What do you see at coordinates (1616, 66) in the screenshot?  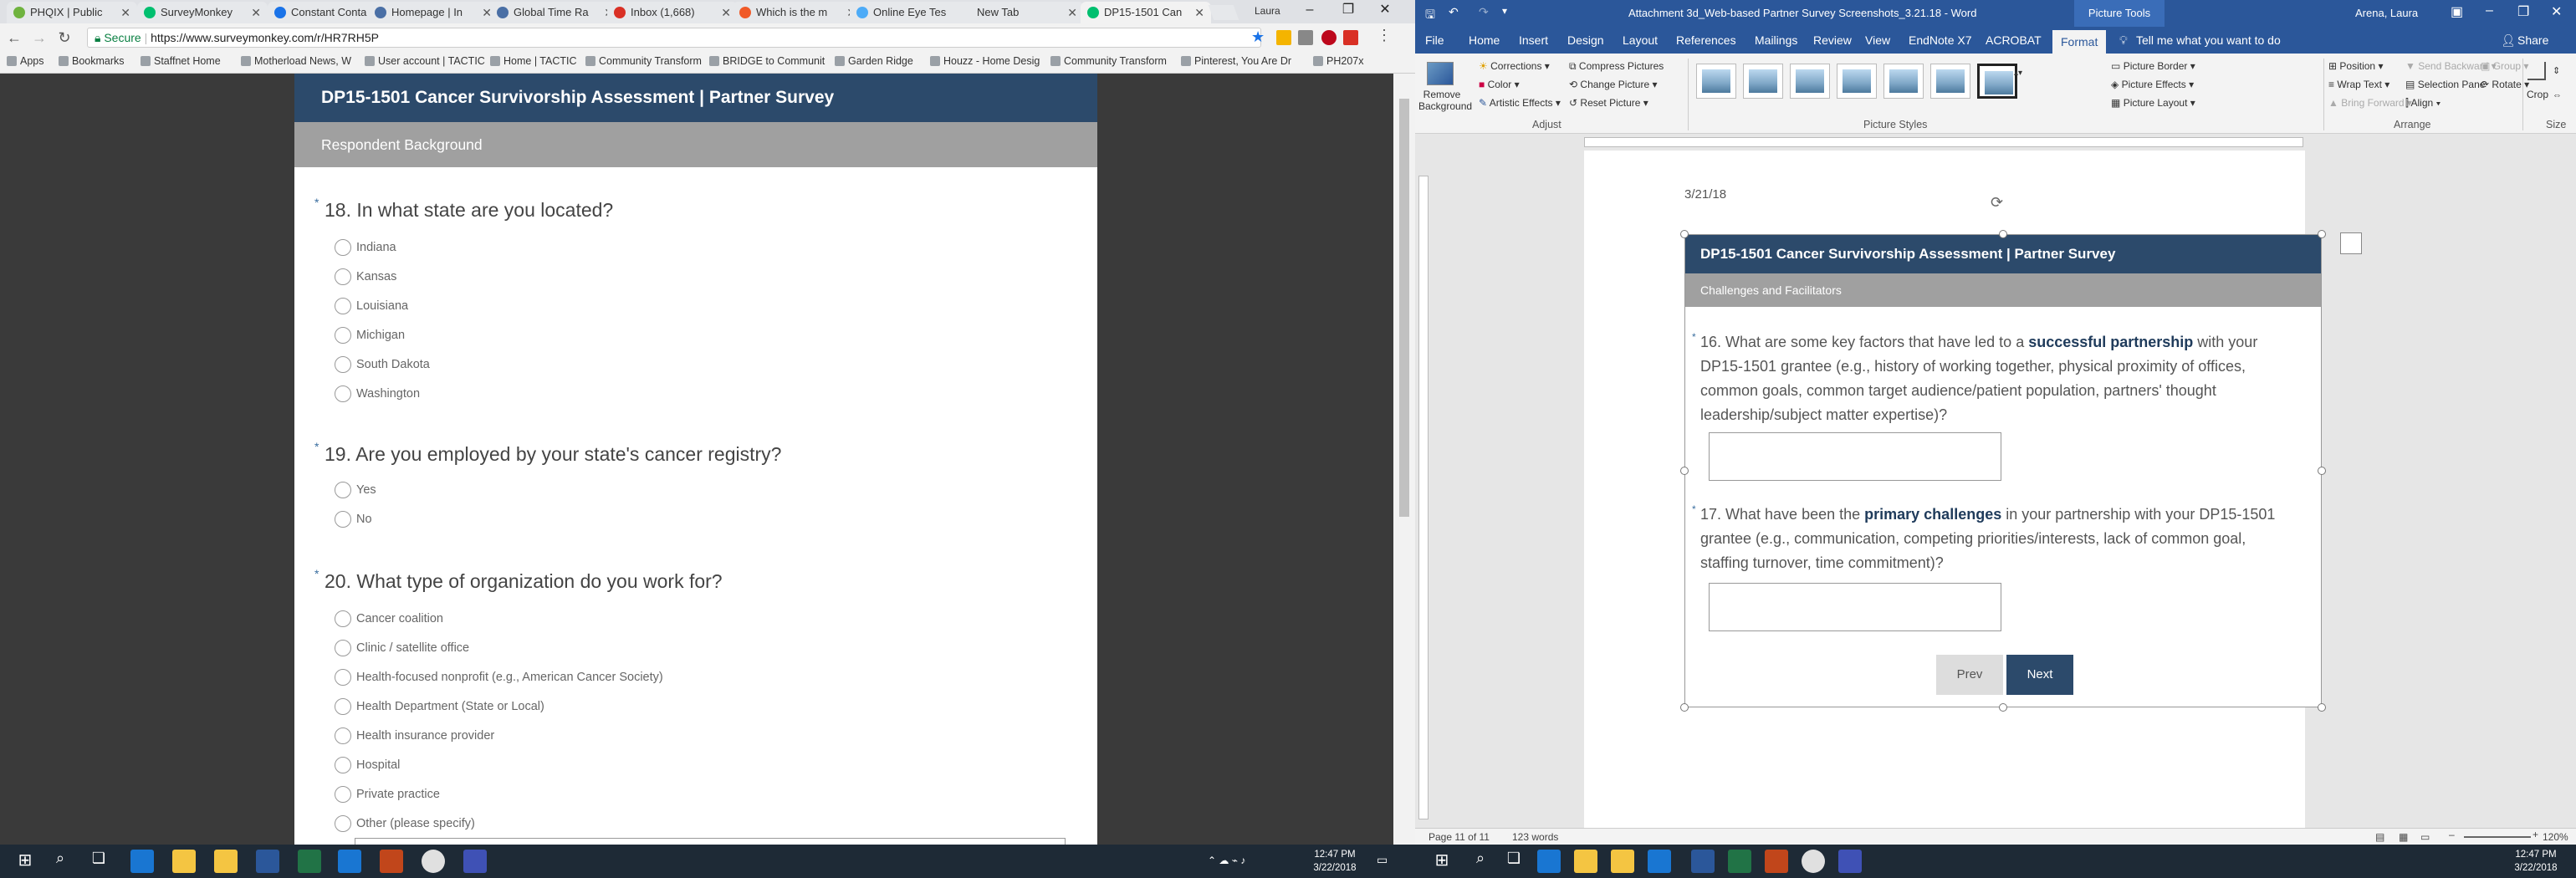 I see `compress-pictures-button: ⧉ Compress Pictures` at bounding box center [1616, 66].